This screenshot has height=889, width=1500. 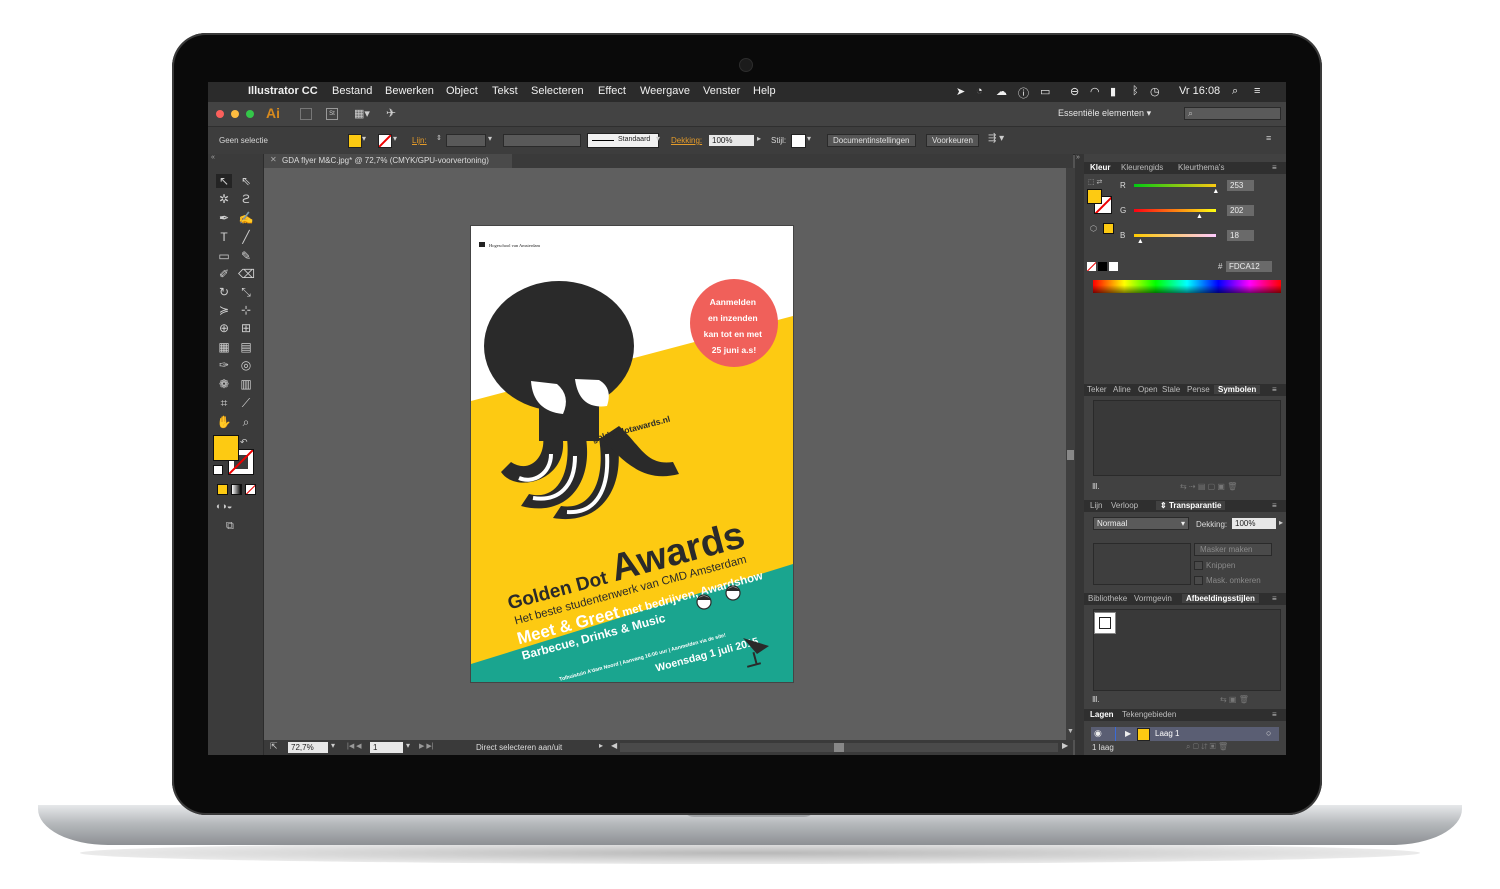 What do you see at coordinates (1268, 733) in the screenshot?
I see `layer-target-icon: ○` at bounding box center [1268, 733].